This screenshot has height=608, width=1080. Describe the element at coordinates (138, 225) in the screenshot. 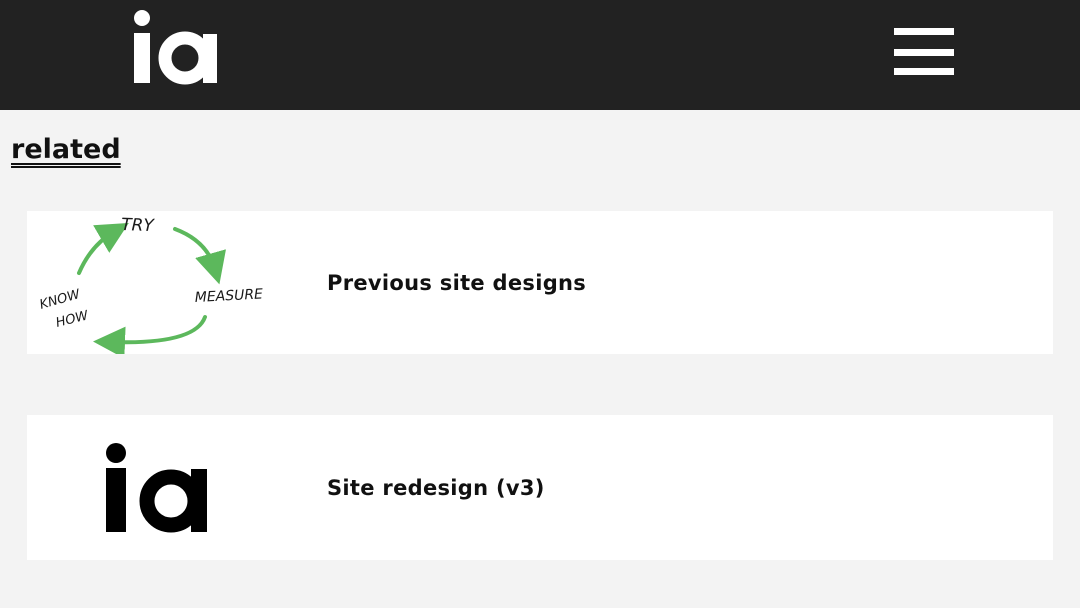

I see `cycle-label-try: TRY` at that location.